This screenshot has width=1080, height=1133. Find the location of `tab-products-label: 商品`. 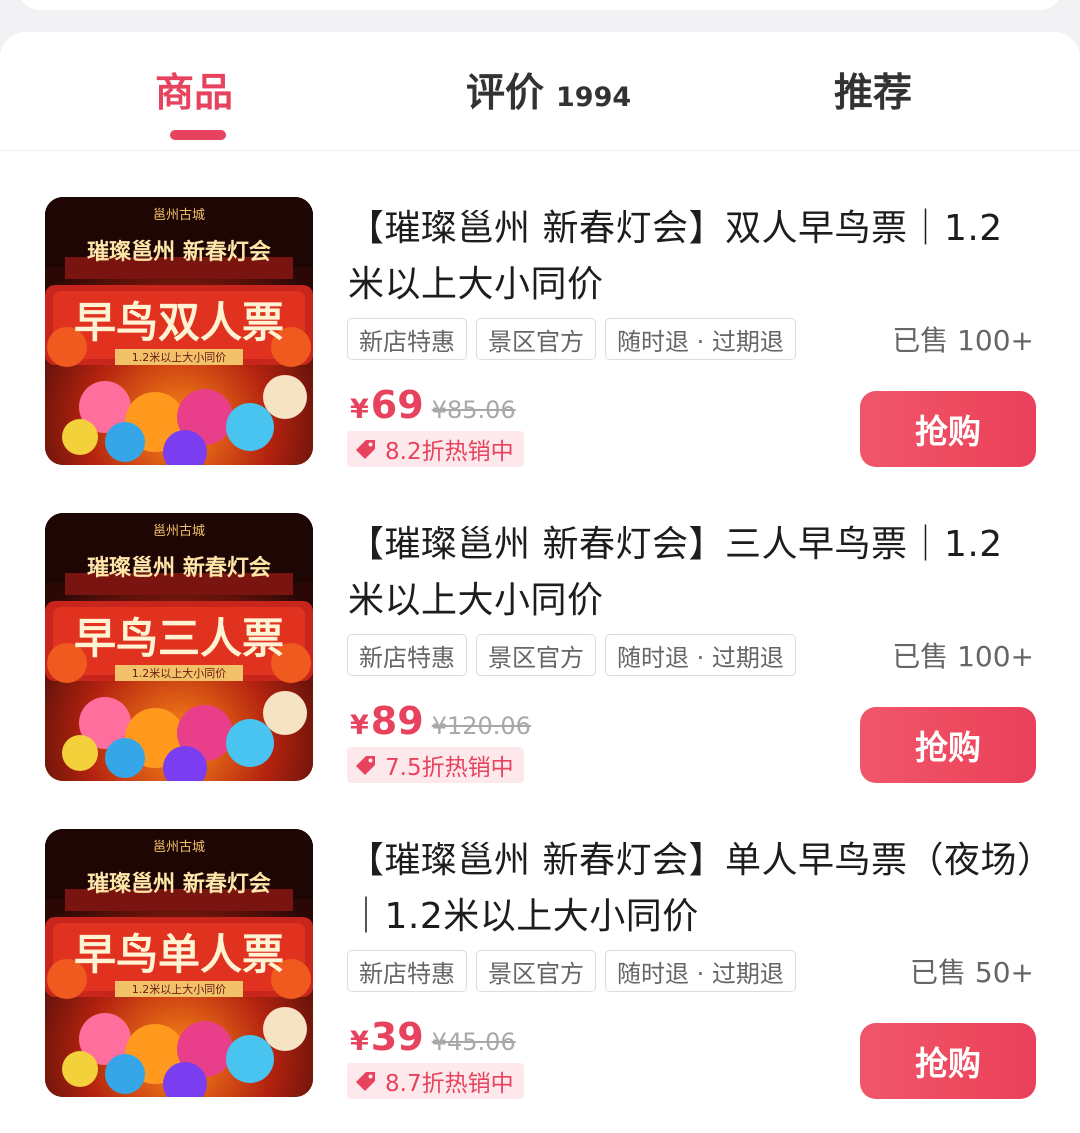

tab-products-label: 商品 is located at coordinates (194, 93).